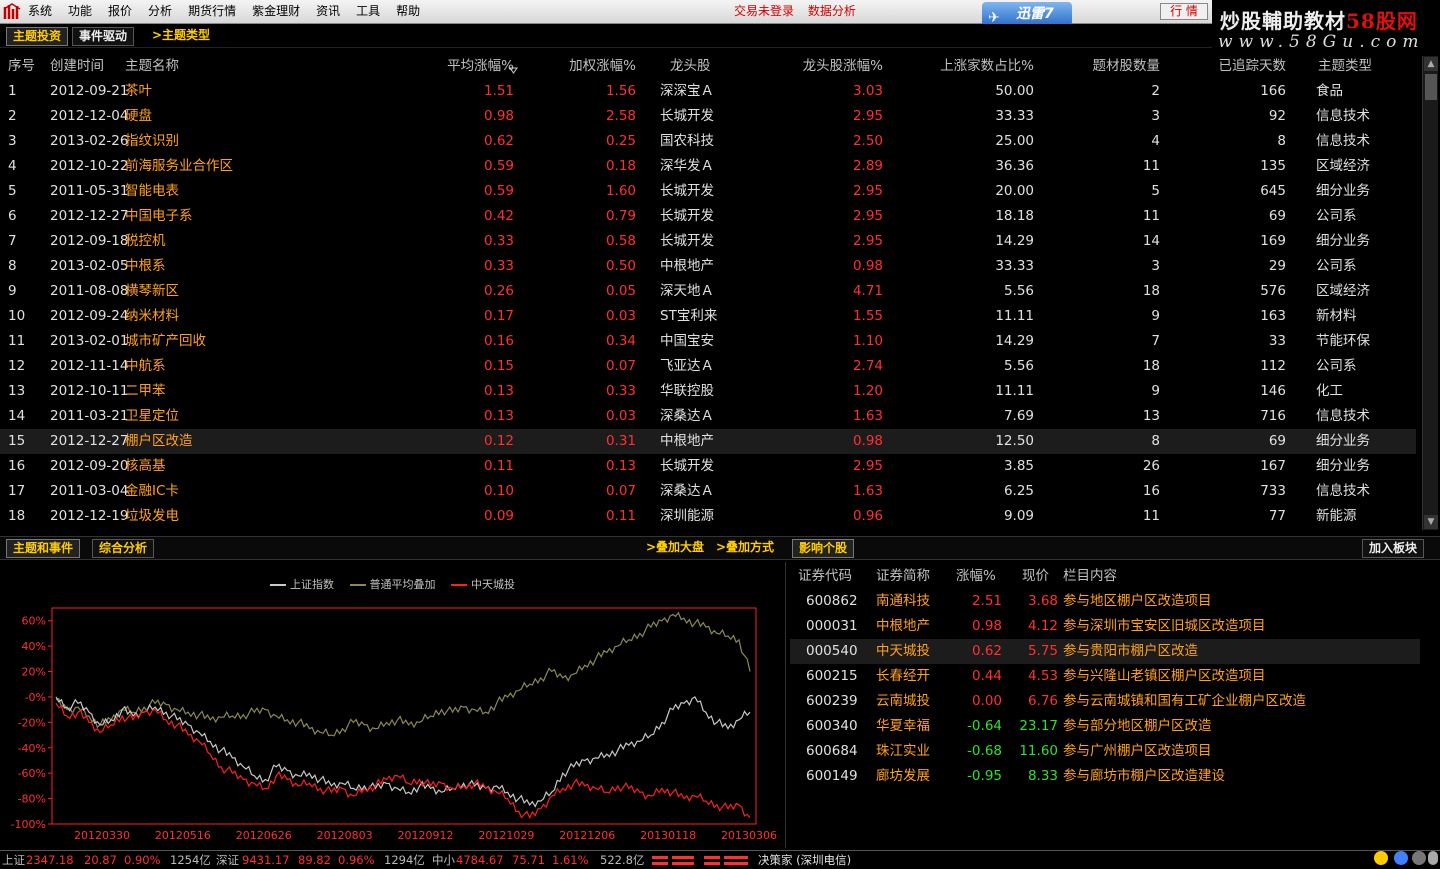  I want to click on menu-quote: 报价, so click(120, 11).